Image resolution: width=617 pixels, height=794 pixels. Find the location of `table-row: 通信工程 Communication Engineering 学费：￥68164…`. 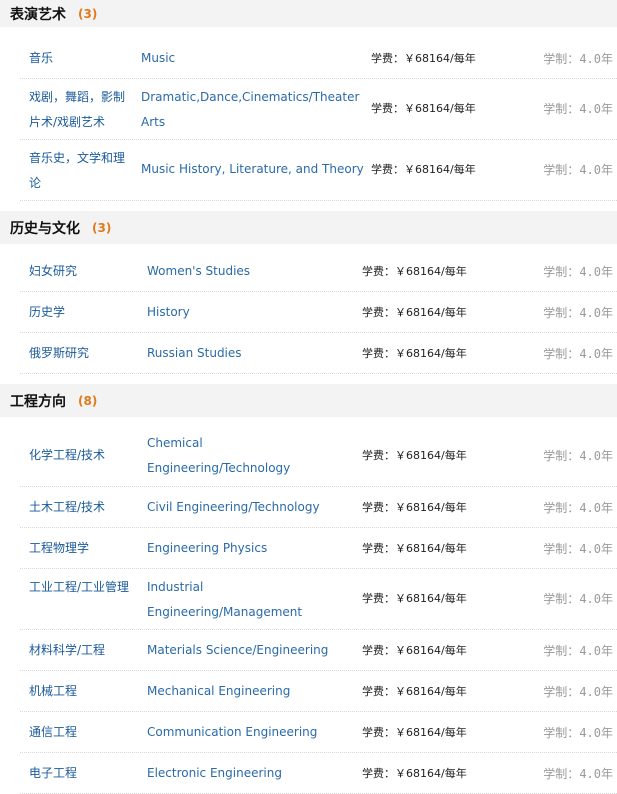

table-row: 通信工程 Communication Engineering 学费：￥68164… is located at coordinates (318, 732).